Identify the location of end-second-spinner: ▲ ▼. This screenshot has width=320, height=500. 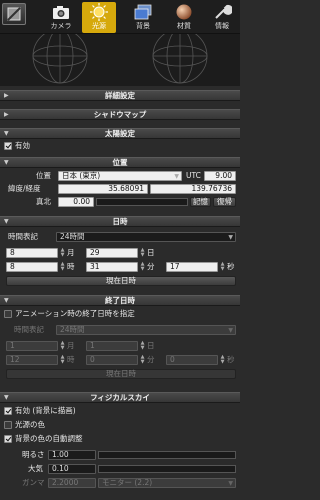
(222, 360).